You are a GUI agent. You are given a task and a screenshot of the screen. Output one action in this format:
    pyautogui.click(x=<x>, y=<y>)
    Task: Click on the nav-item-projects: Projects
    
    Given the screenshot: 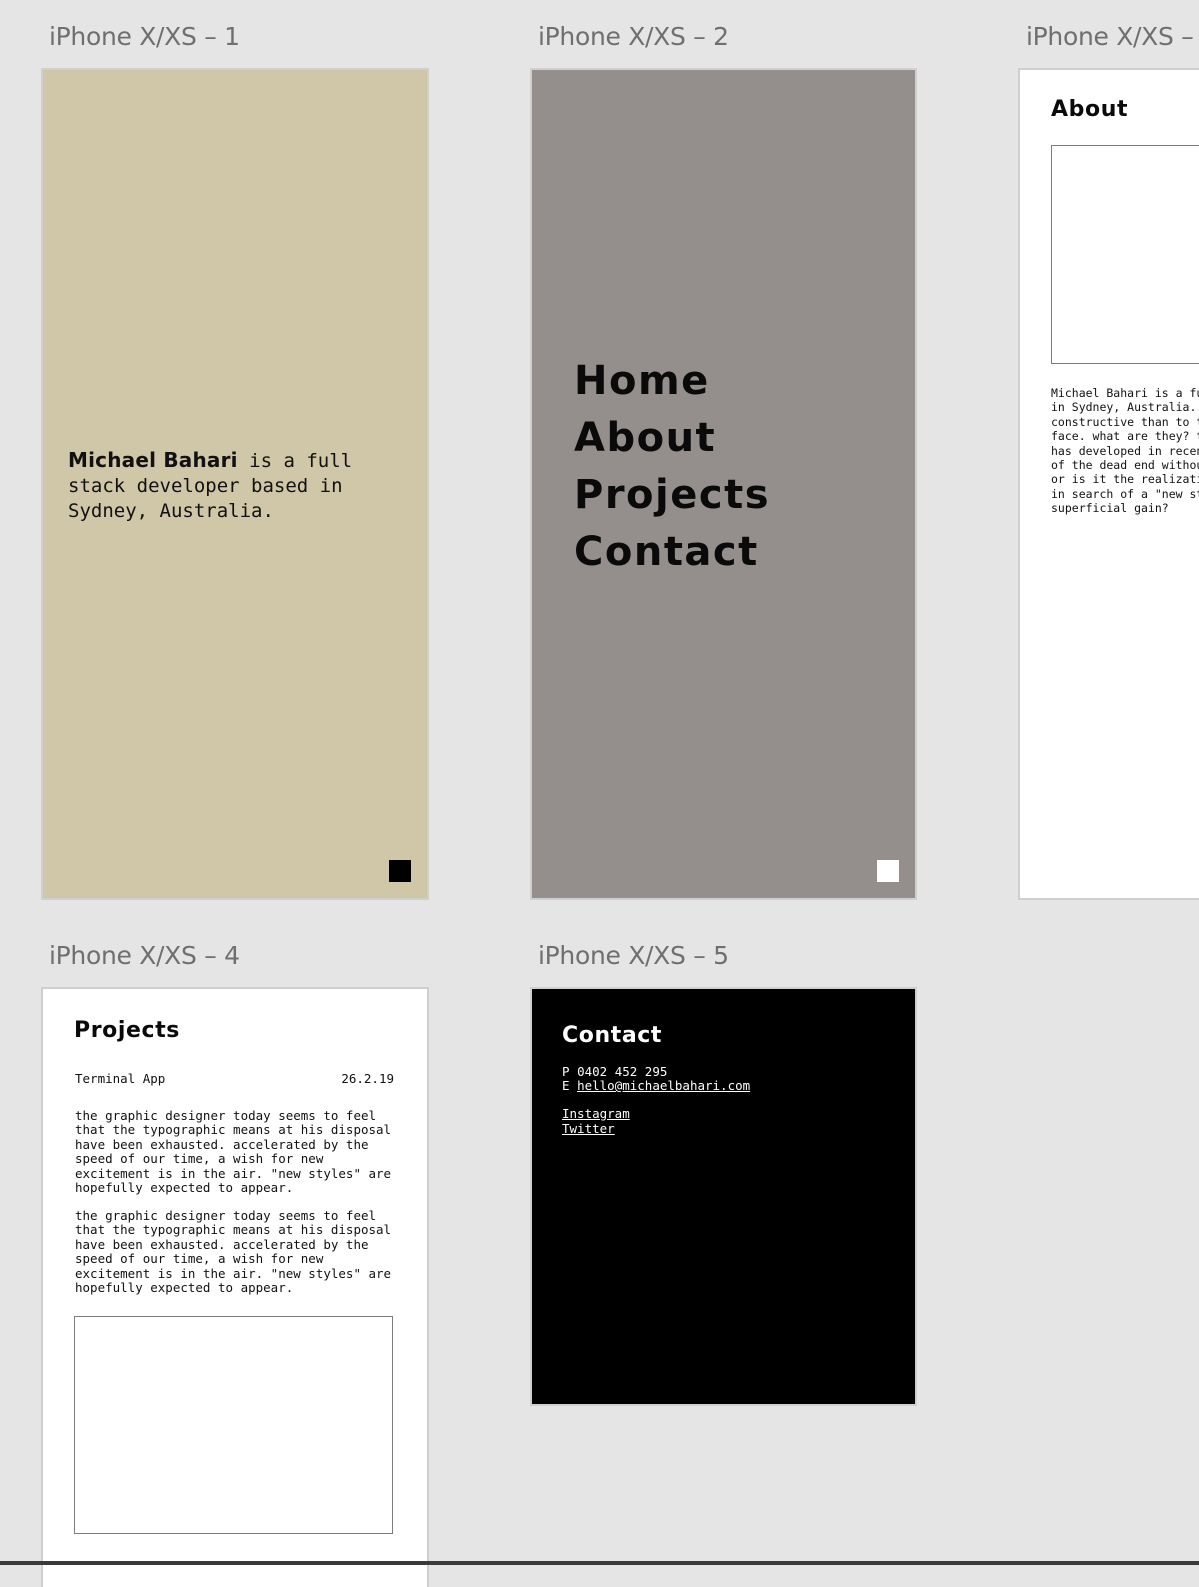 What is the action you would take?
    pyautogui.click(x=672, y=495)
    